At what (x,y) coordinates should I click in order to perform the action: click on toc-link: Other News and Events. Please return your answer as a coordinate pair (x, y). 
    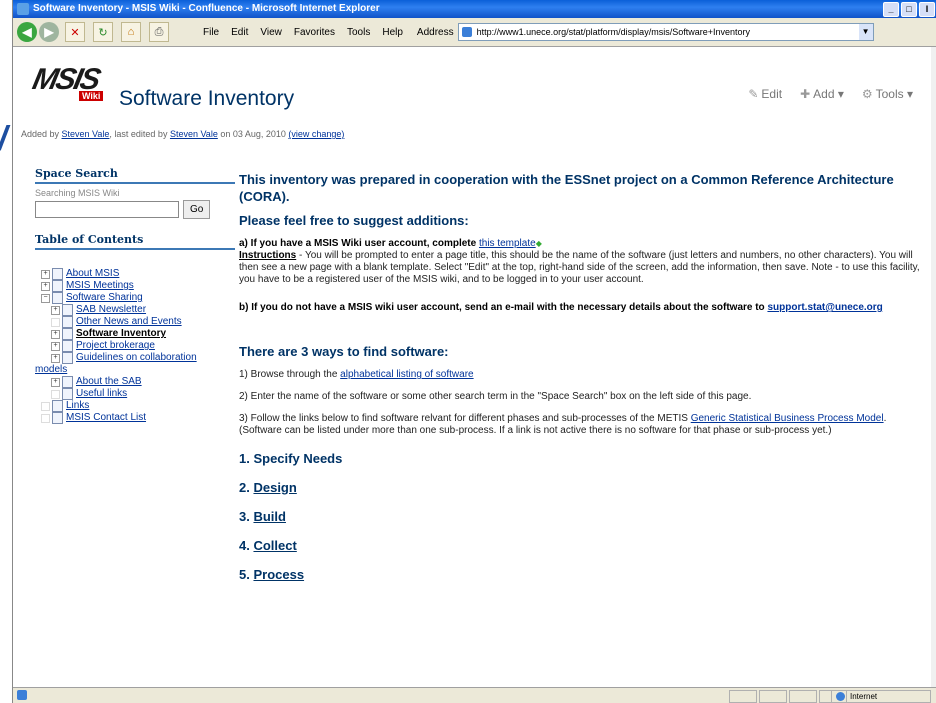
    Looking at the image, I should click on (129, 322).